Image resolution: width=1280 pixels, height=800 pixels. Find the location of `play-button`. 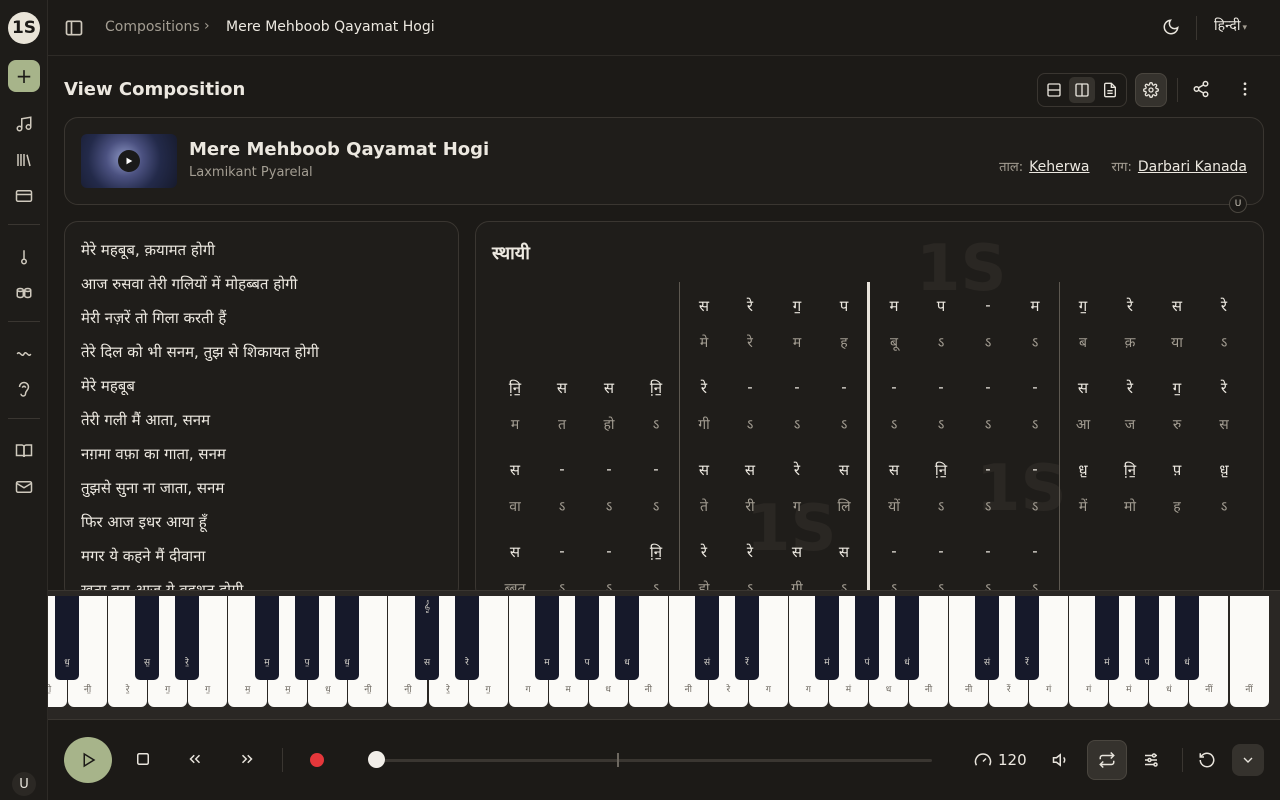

play-button is located at coordinates (88, 760).